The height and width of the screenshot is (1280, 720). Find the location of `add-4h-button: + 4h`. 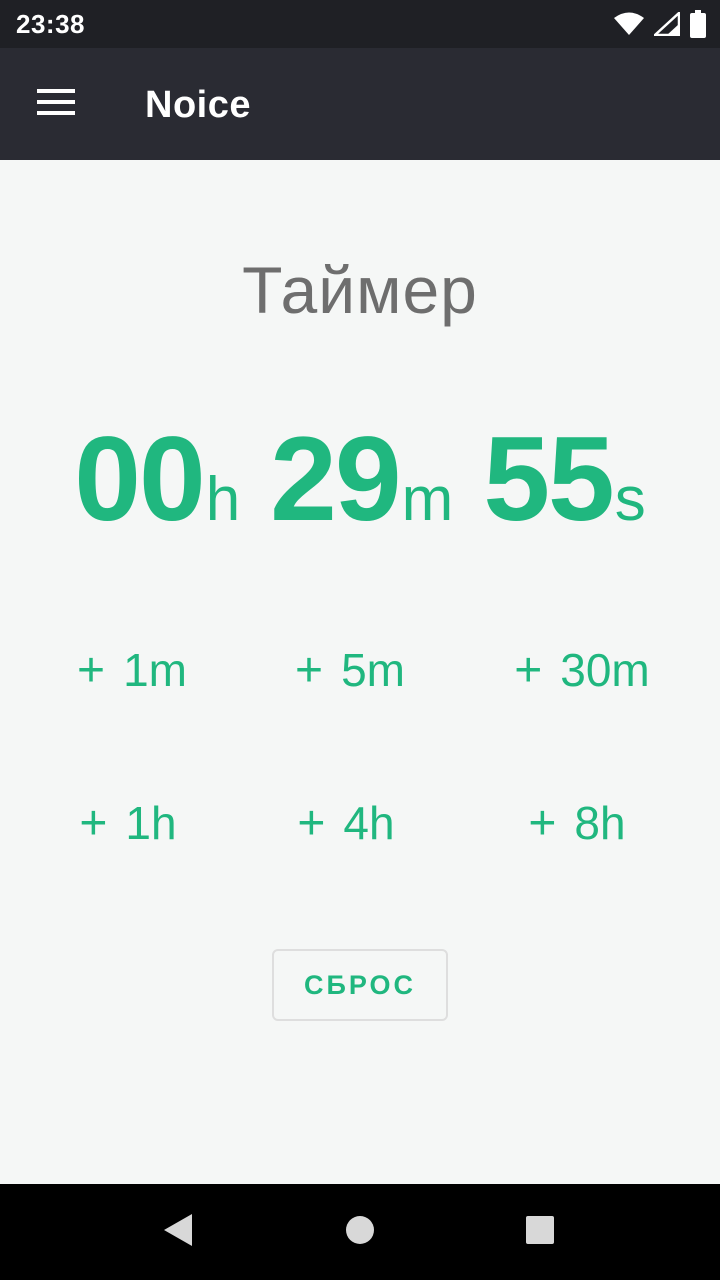

add-4h-button: + 4h is located at coordinates (346, 823).